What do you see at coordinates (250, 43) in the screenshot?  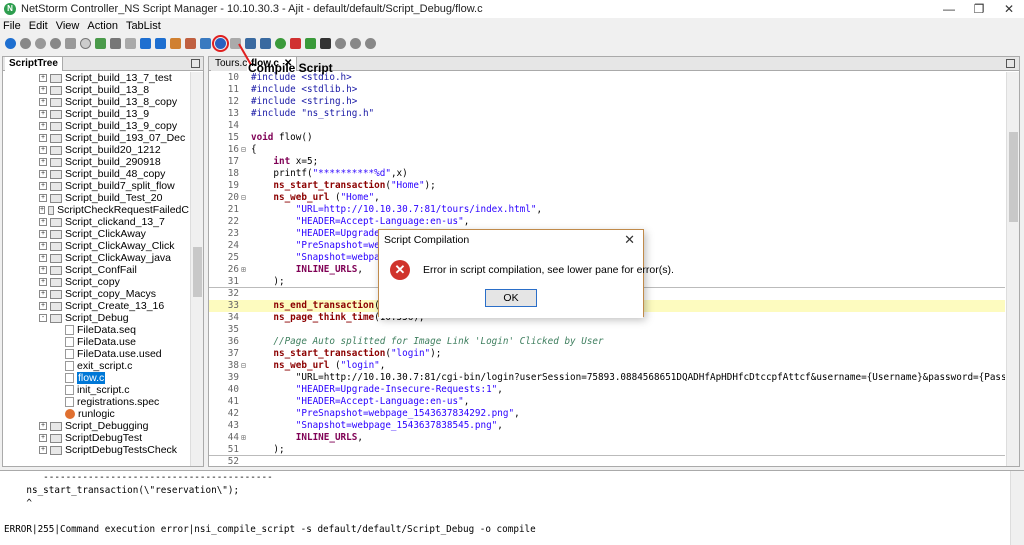 I see `monitor-icon` at bounding box center [250, 43].